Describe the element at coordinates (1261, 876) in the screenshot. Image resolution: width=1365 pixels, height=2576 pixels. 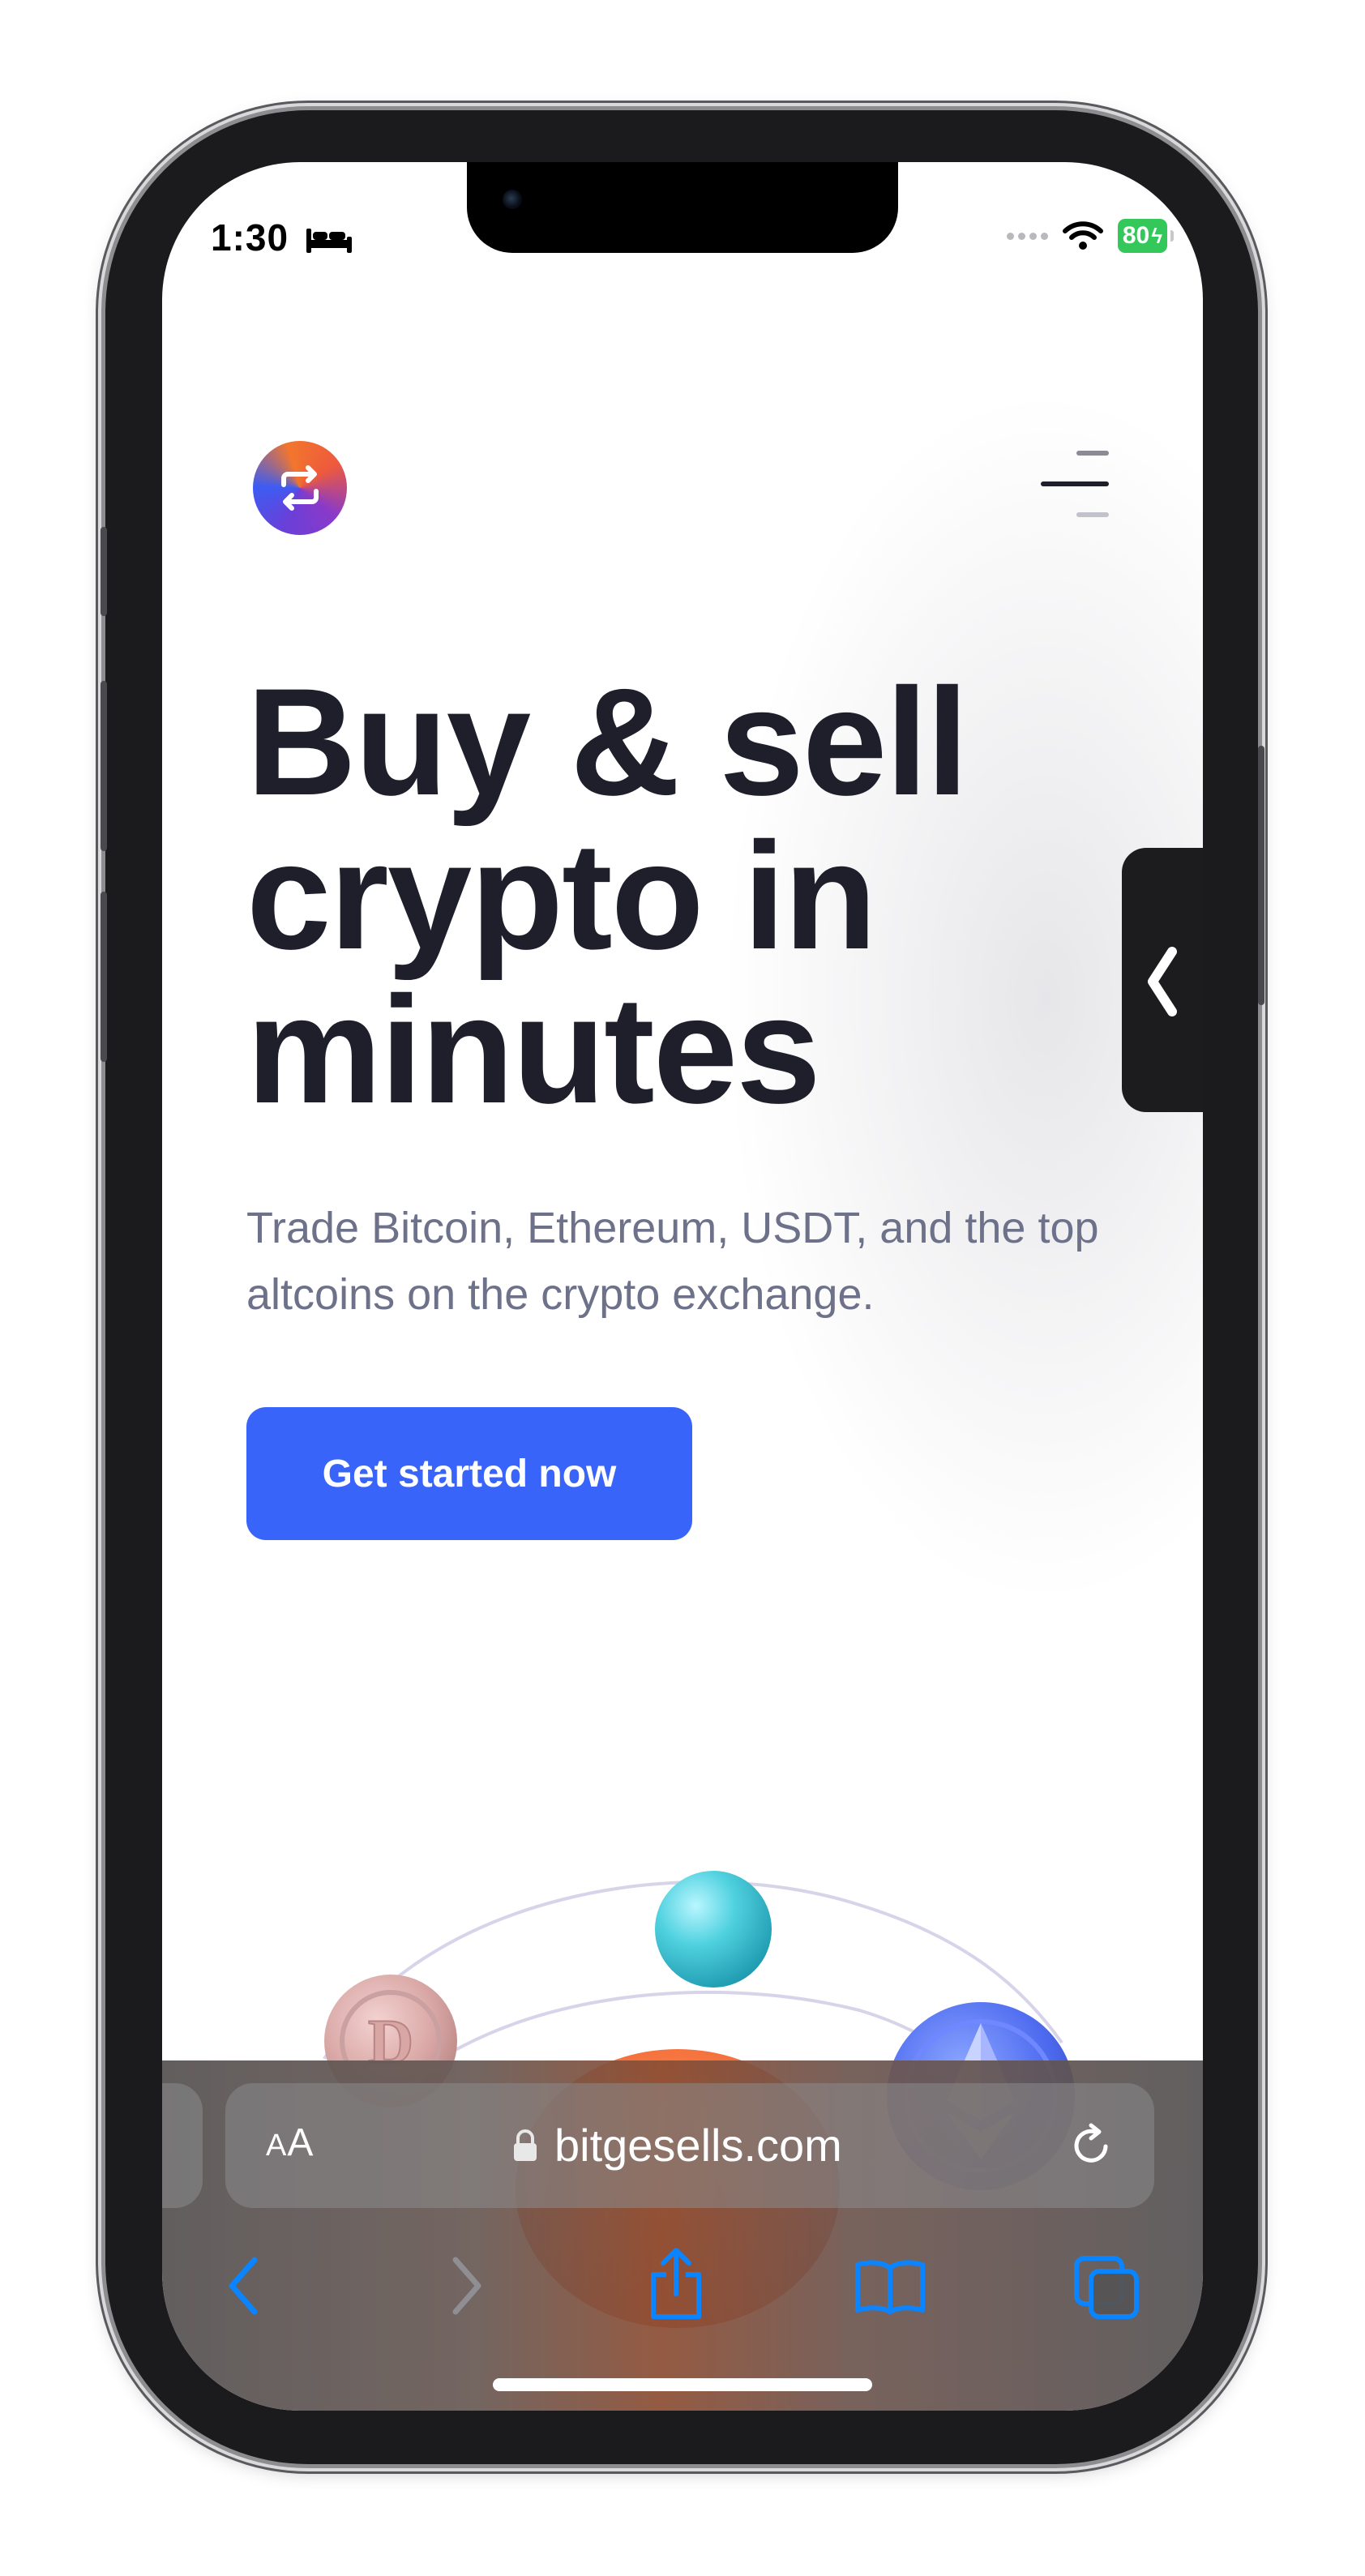
I see `power-button` at that location.